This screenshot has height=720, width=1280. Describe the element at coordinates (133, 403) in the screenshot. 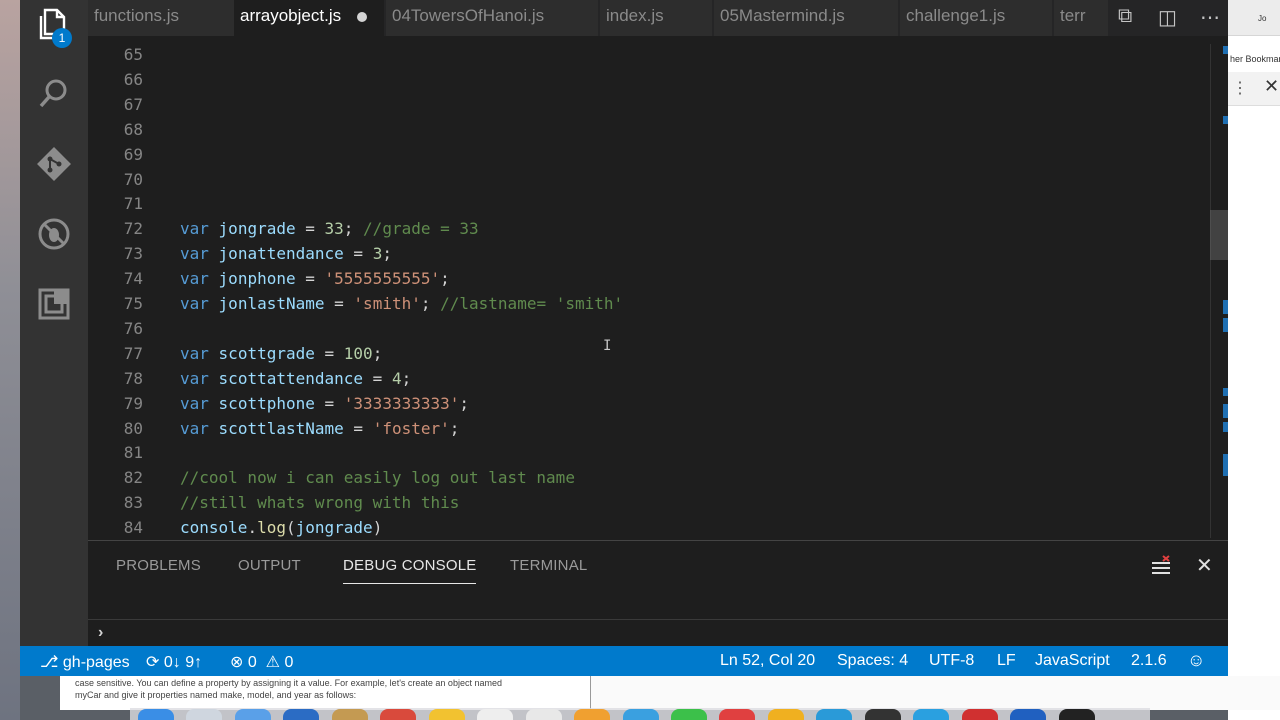

I see `line-number: 79` at that location.